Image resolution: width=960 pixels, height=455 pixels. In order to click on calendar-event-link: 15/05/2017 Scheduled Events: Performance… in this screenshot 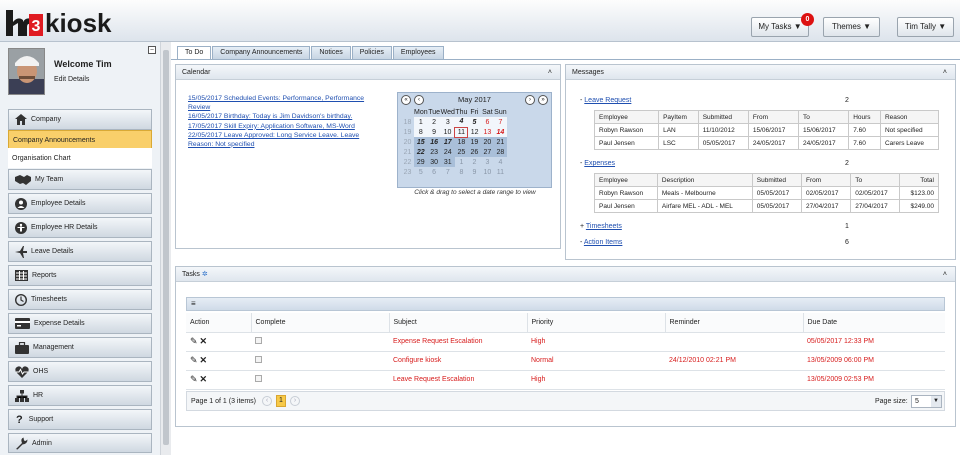, I will do `click(276, 103)`.